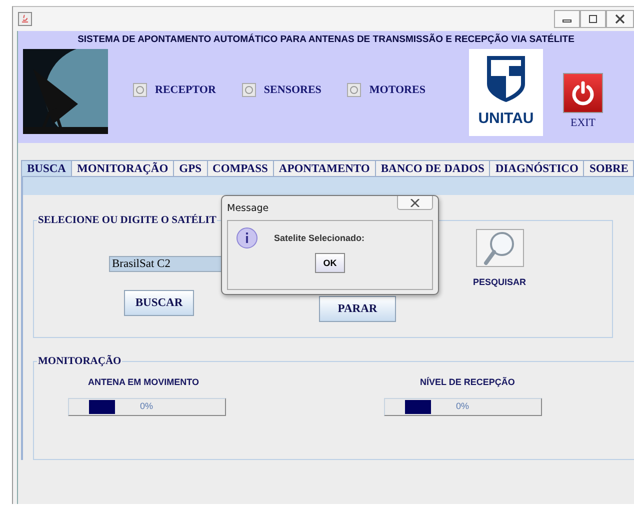 This screenshot has height=509, width=634. I want to click on power-icon, so click(583, 93).